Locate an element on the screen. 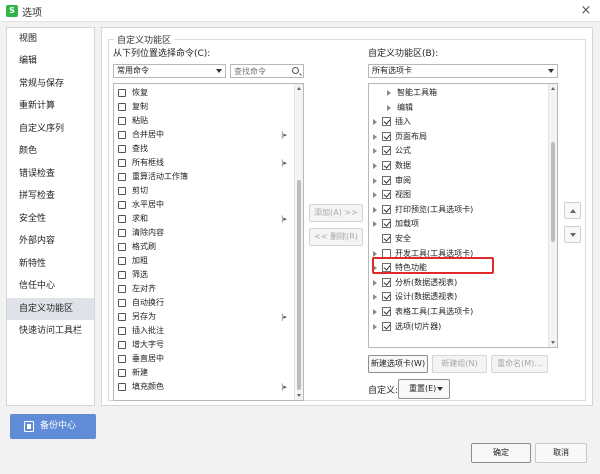 The width and height of the screenshot is (600, 474). ribbon-tabs-select: 所有选项卡 is located at coordinates (463, 71).